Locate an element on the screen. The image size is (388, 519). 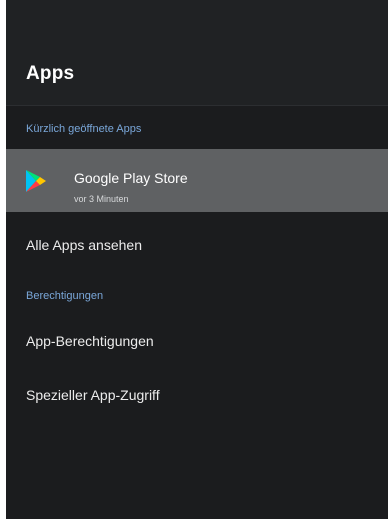
section-header-recent-apps: Kürzlich geöffnete Apps is located at coordinates (84, 129).